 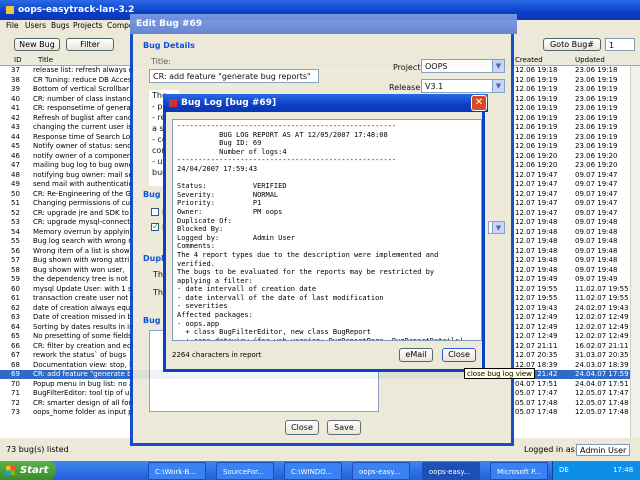 I want to click on cell-updated: 24.03.07 18:39, so click(x=602, y=364).